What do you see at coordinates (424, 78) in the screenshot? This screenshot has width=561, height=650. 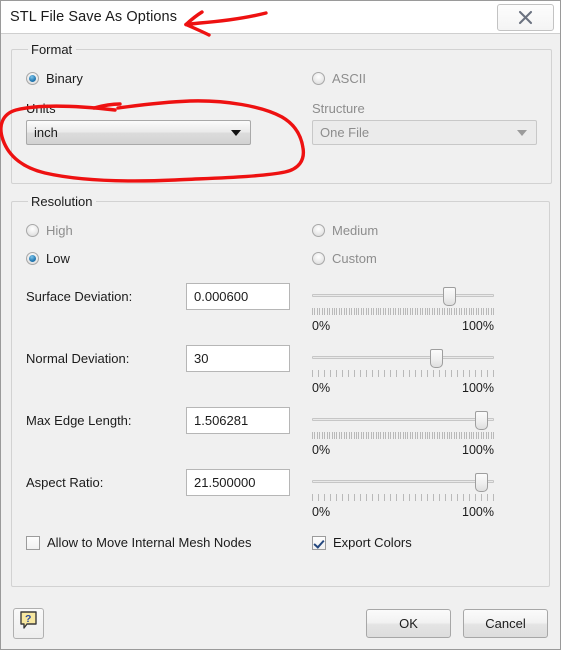 I see `radio-ascii: ASCII` at bounding box center [424, 78].